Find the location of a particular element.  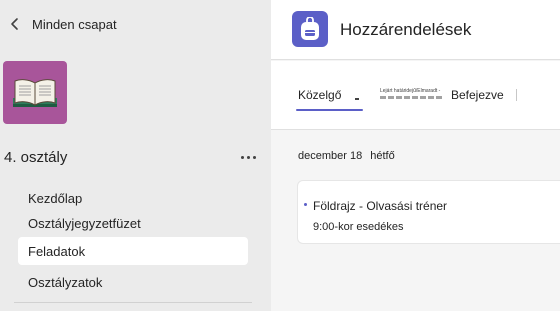

book-icon is located at coordinates (35, 92).